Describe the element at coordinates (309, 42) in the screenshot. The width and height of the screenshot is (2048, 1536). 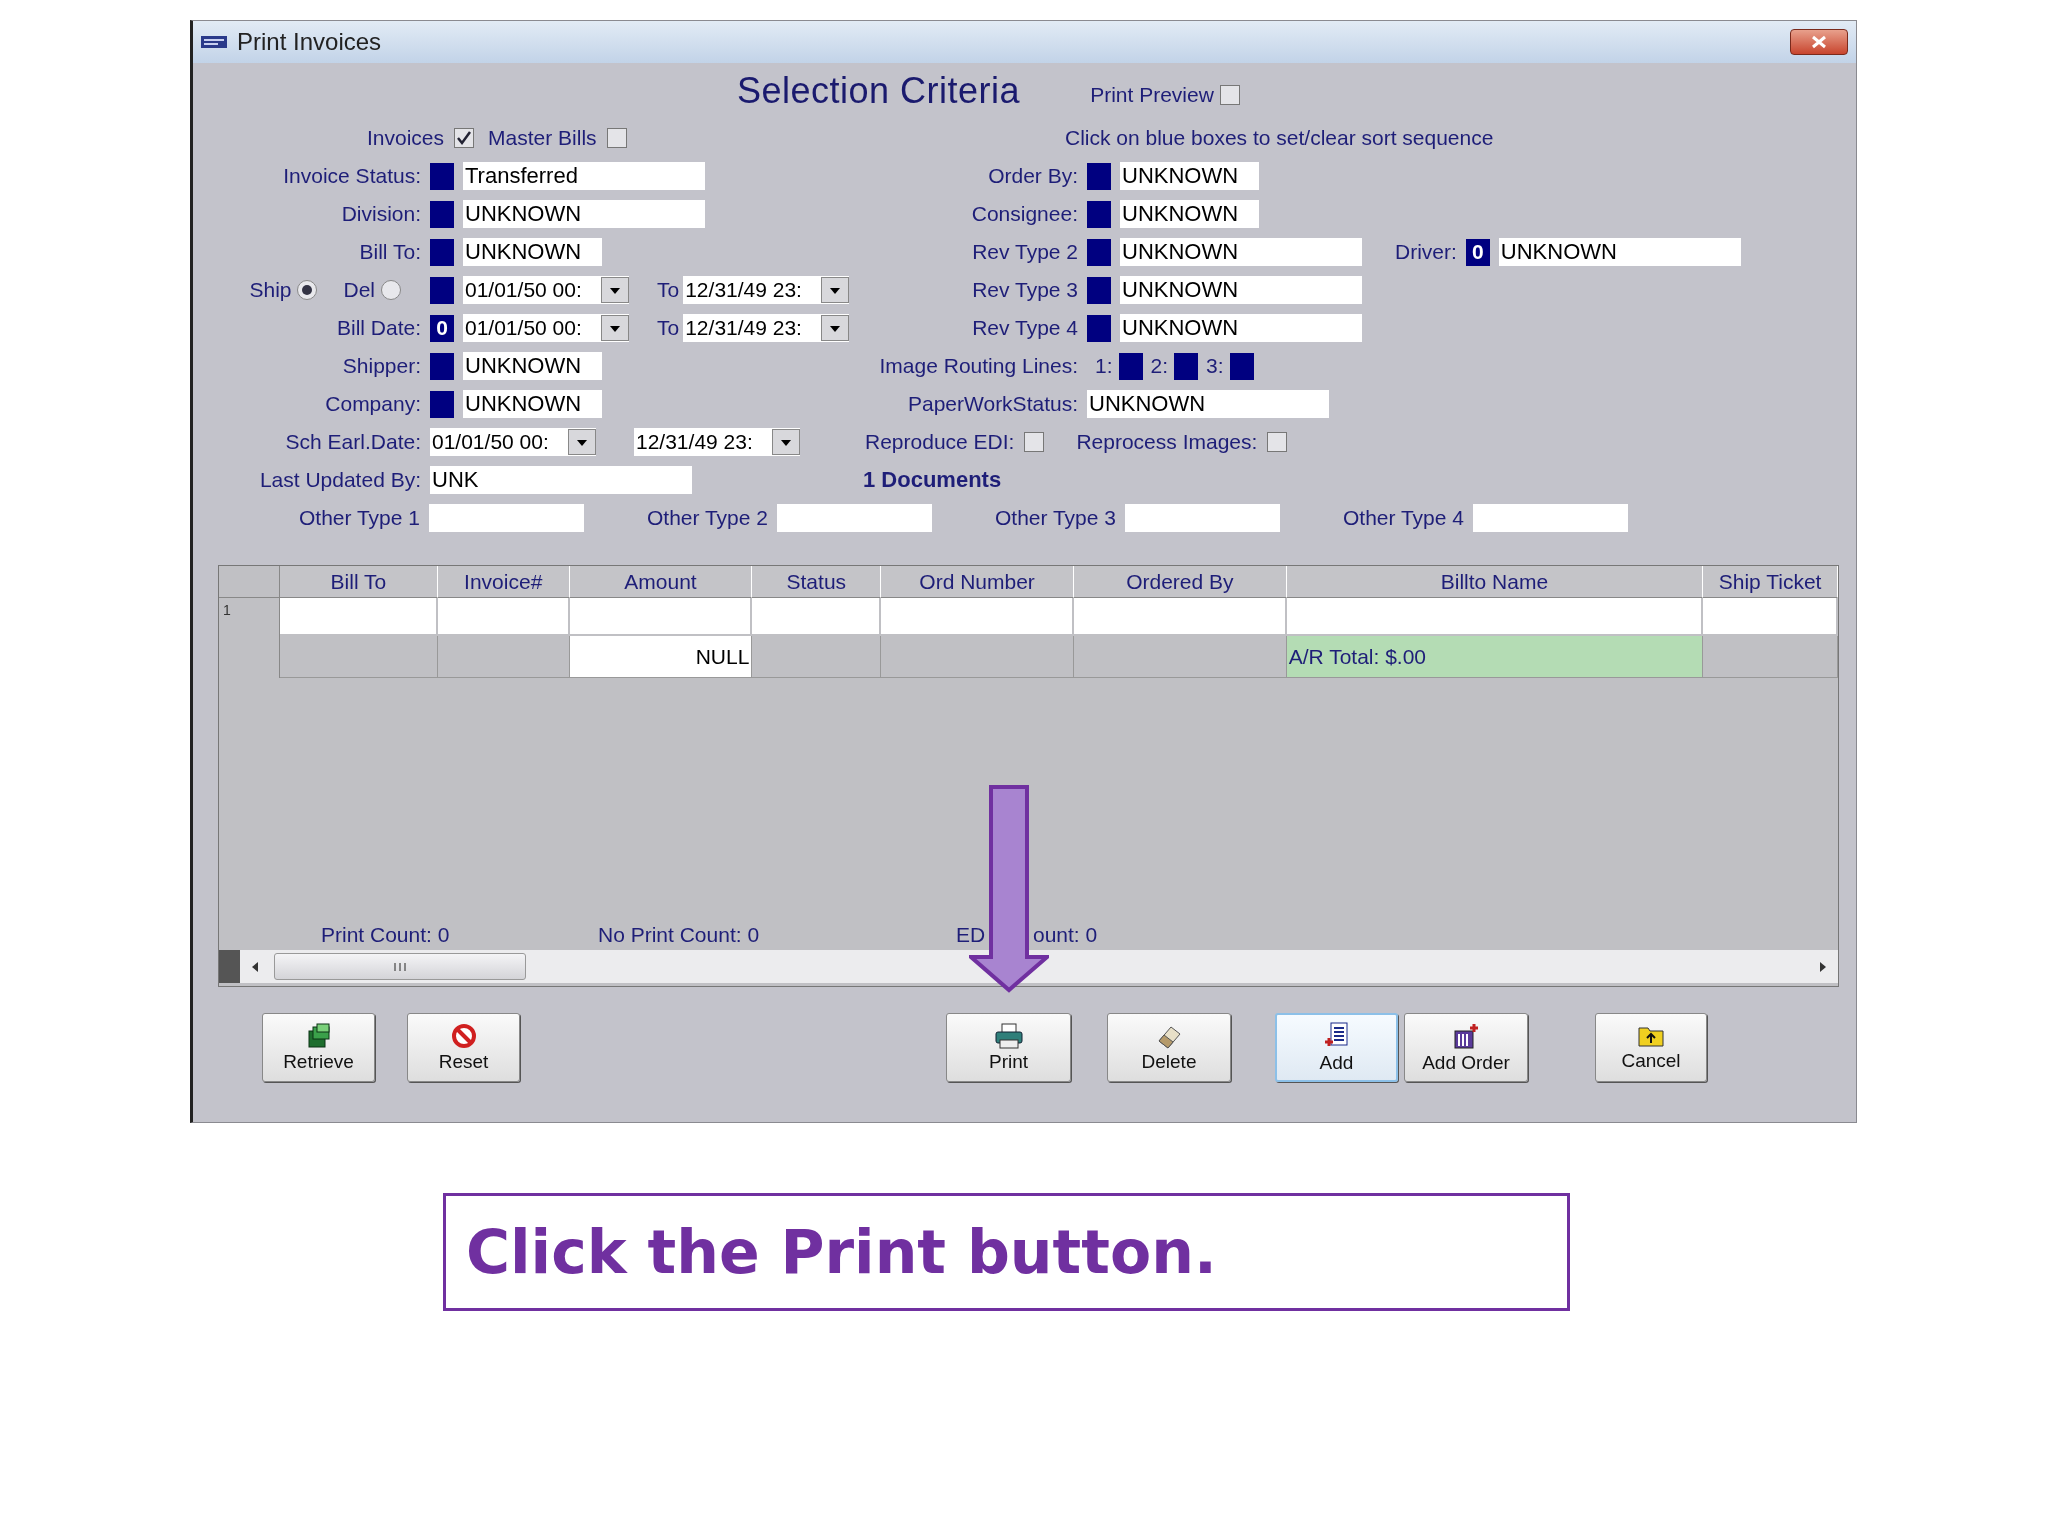
I see `window-title: Print Invoices` at that location.